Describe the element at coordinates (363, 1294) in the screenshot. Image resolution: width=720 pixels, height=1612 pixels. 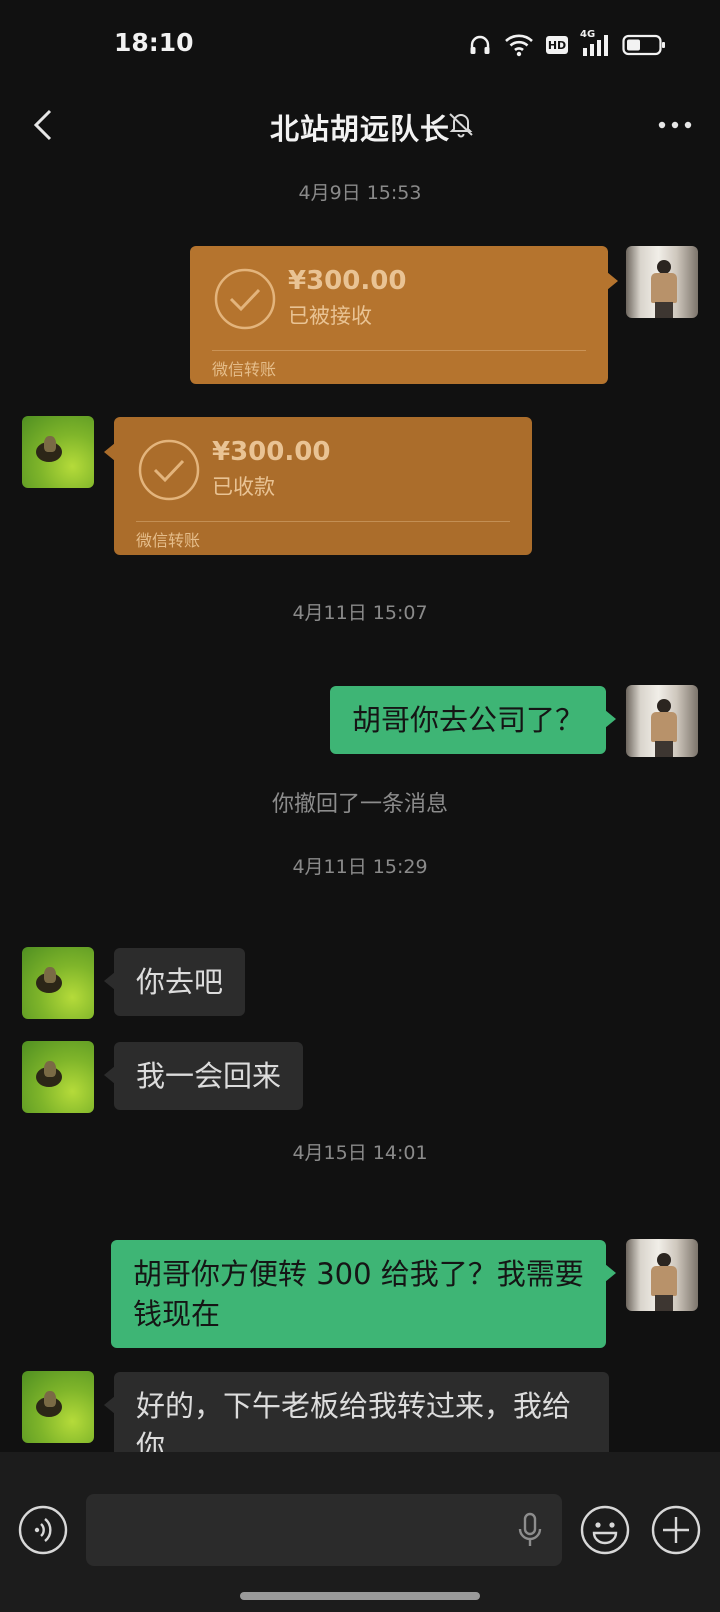
I see `message-bubble-sent: 胡哥你方便转 300 给我了？我需要钱现在` at that location.